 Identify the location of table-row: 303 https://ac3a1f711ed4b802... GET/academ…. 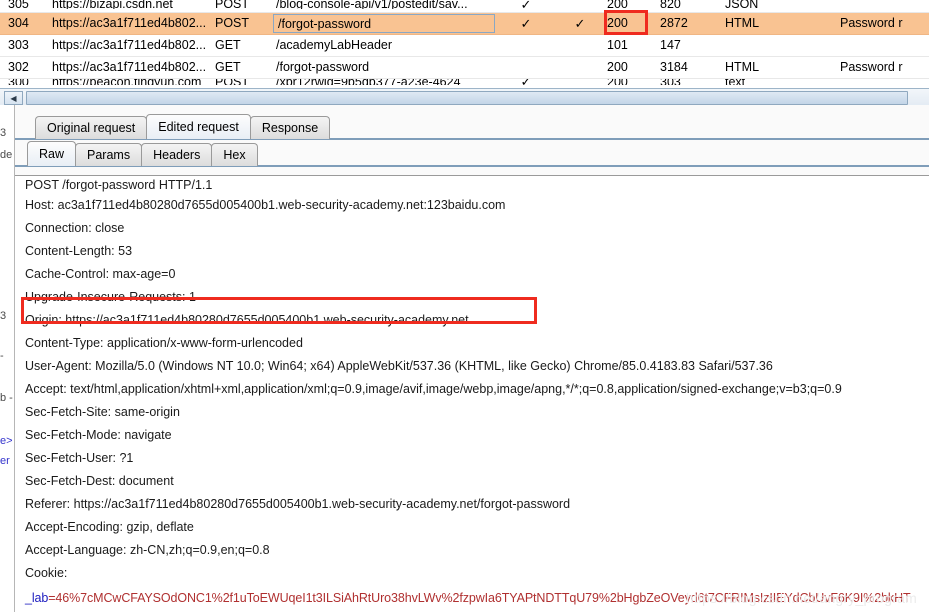
(464, 46).